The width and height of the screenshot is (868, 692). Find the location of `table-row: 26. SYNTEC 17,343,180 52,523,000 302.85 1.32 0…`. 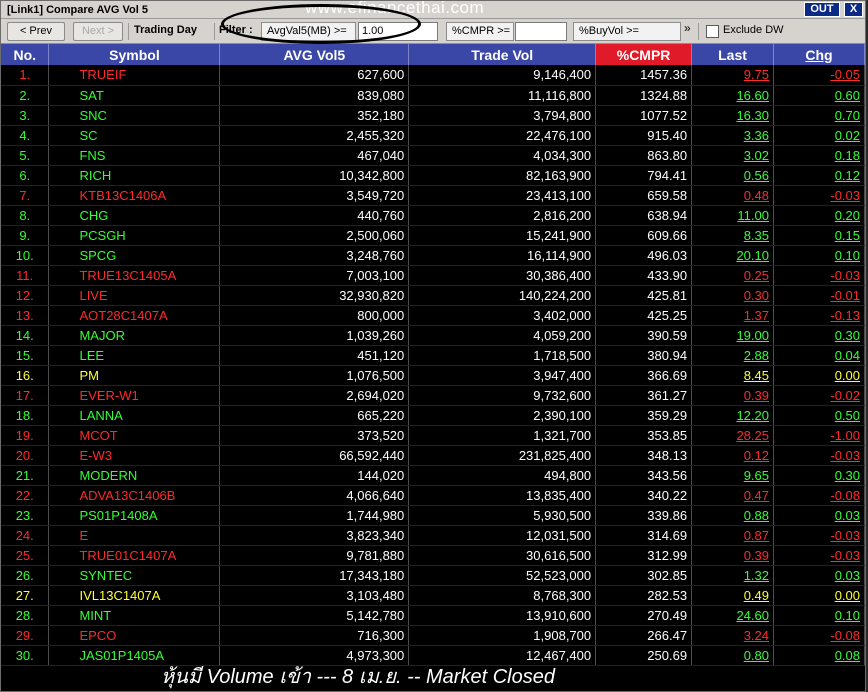

table-row: 26. SYNTEC 17,343,180 52,523,000 302.85 1.32 0… is located at coordinates (433, 575).